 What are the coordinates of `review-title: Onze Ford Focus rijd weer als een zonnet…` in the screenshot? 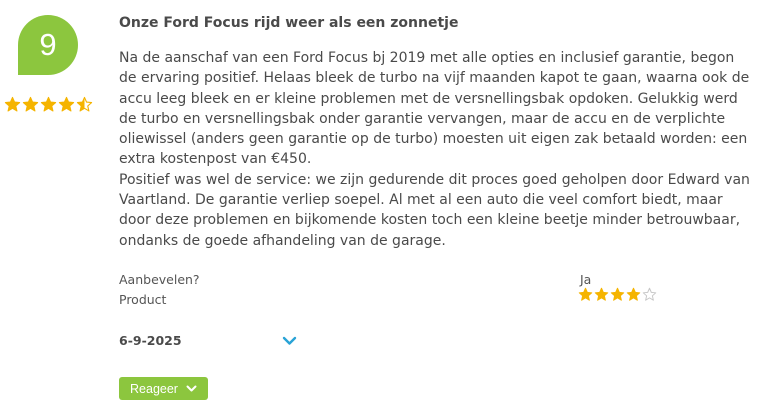 It's located at (289, 23).